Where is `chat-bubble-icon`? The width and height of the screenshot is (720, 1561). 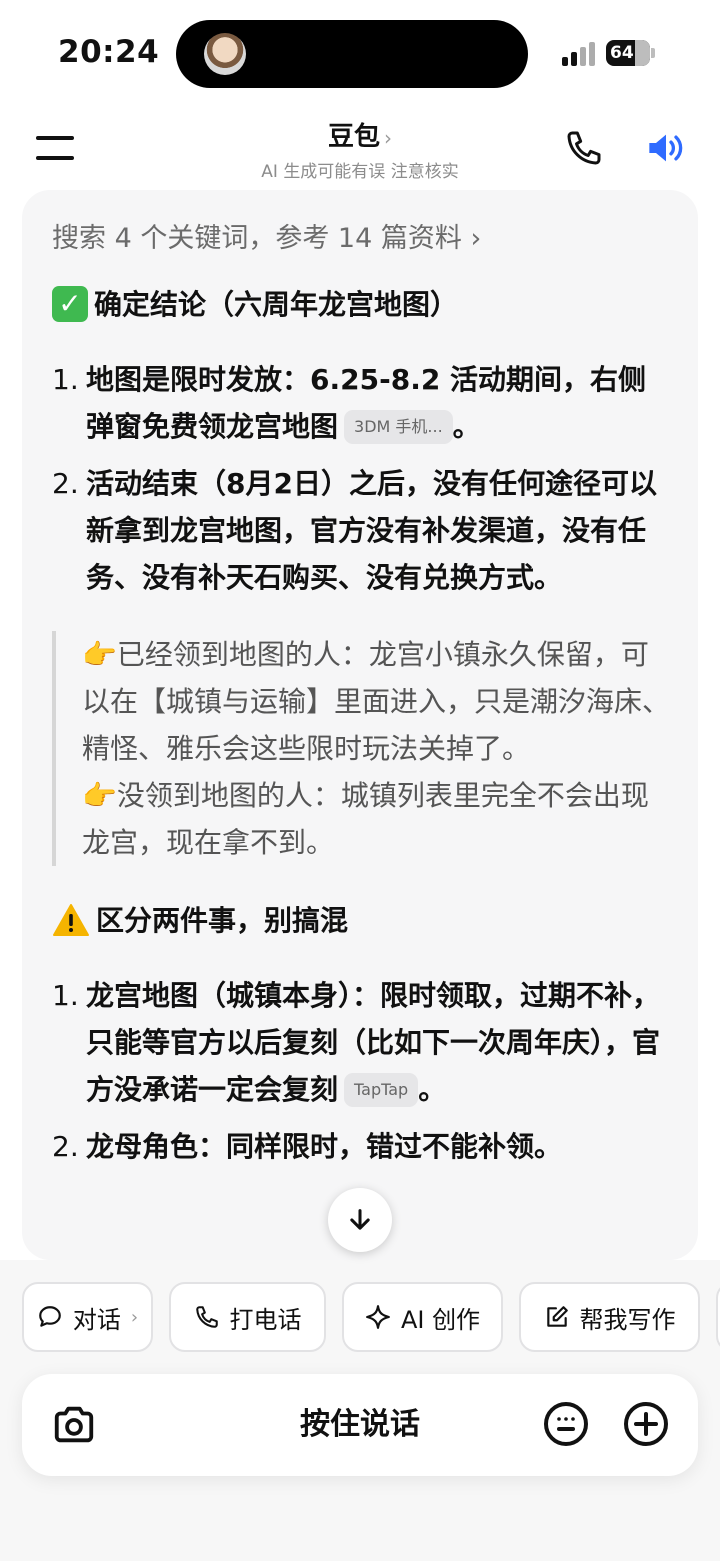
chat-bubble-icon is located at coordinates (50, 1316).